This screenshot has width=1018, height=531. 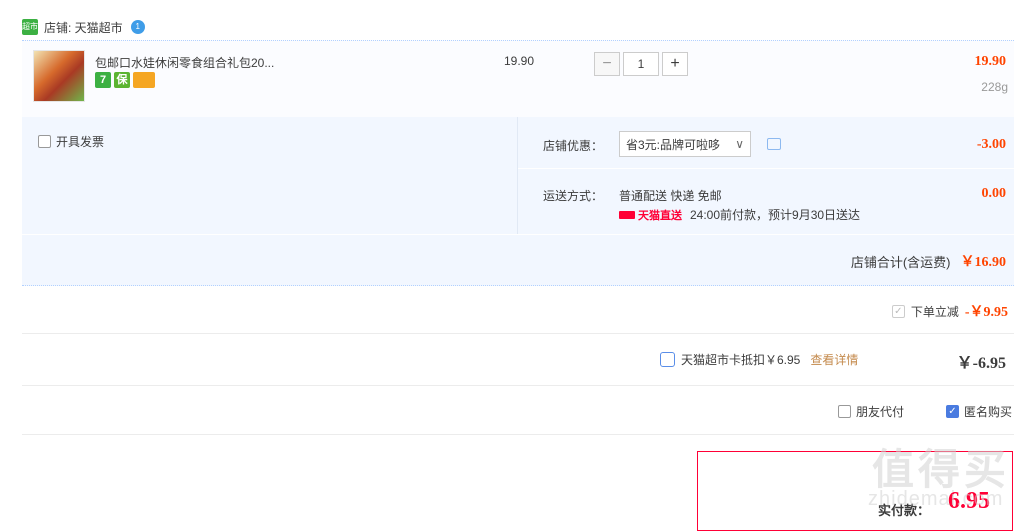 I want to click on quantity-minus-button: −, so click(x=607, y=64).